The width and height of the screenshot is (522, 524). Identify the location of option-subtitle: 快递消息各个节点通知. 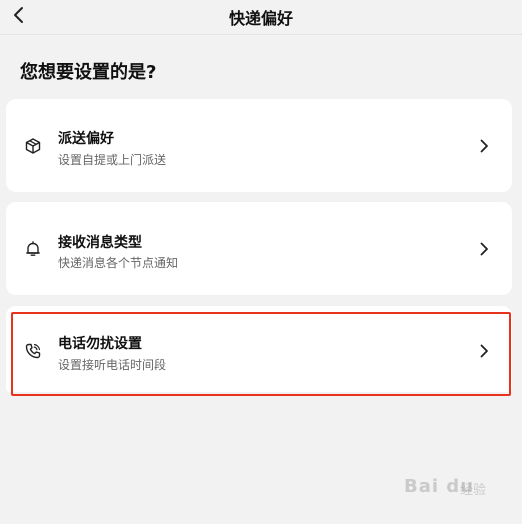
(118, 263).